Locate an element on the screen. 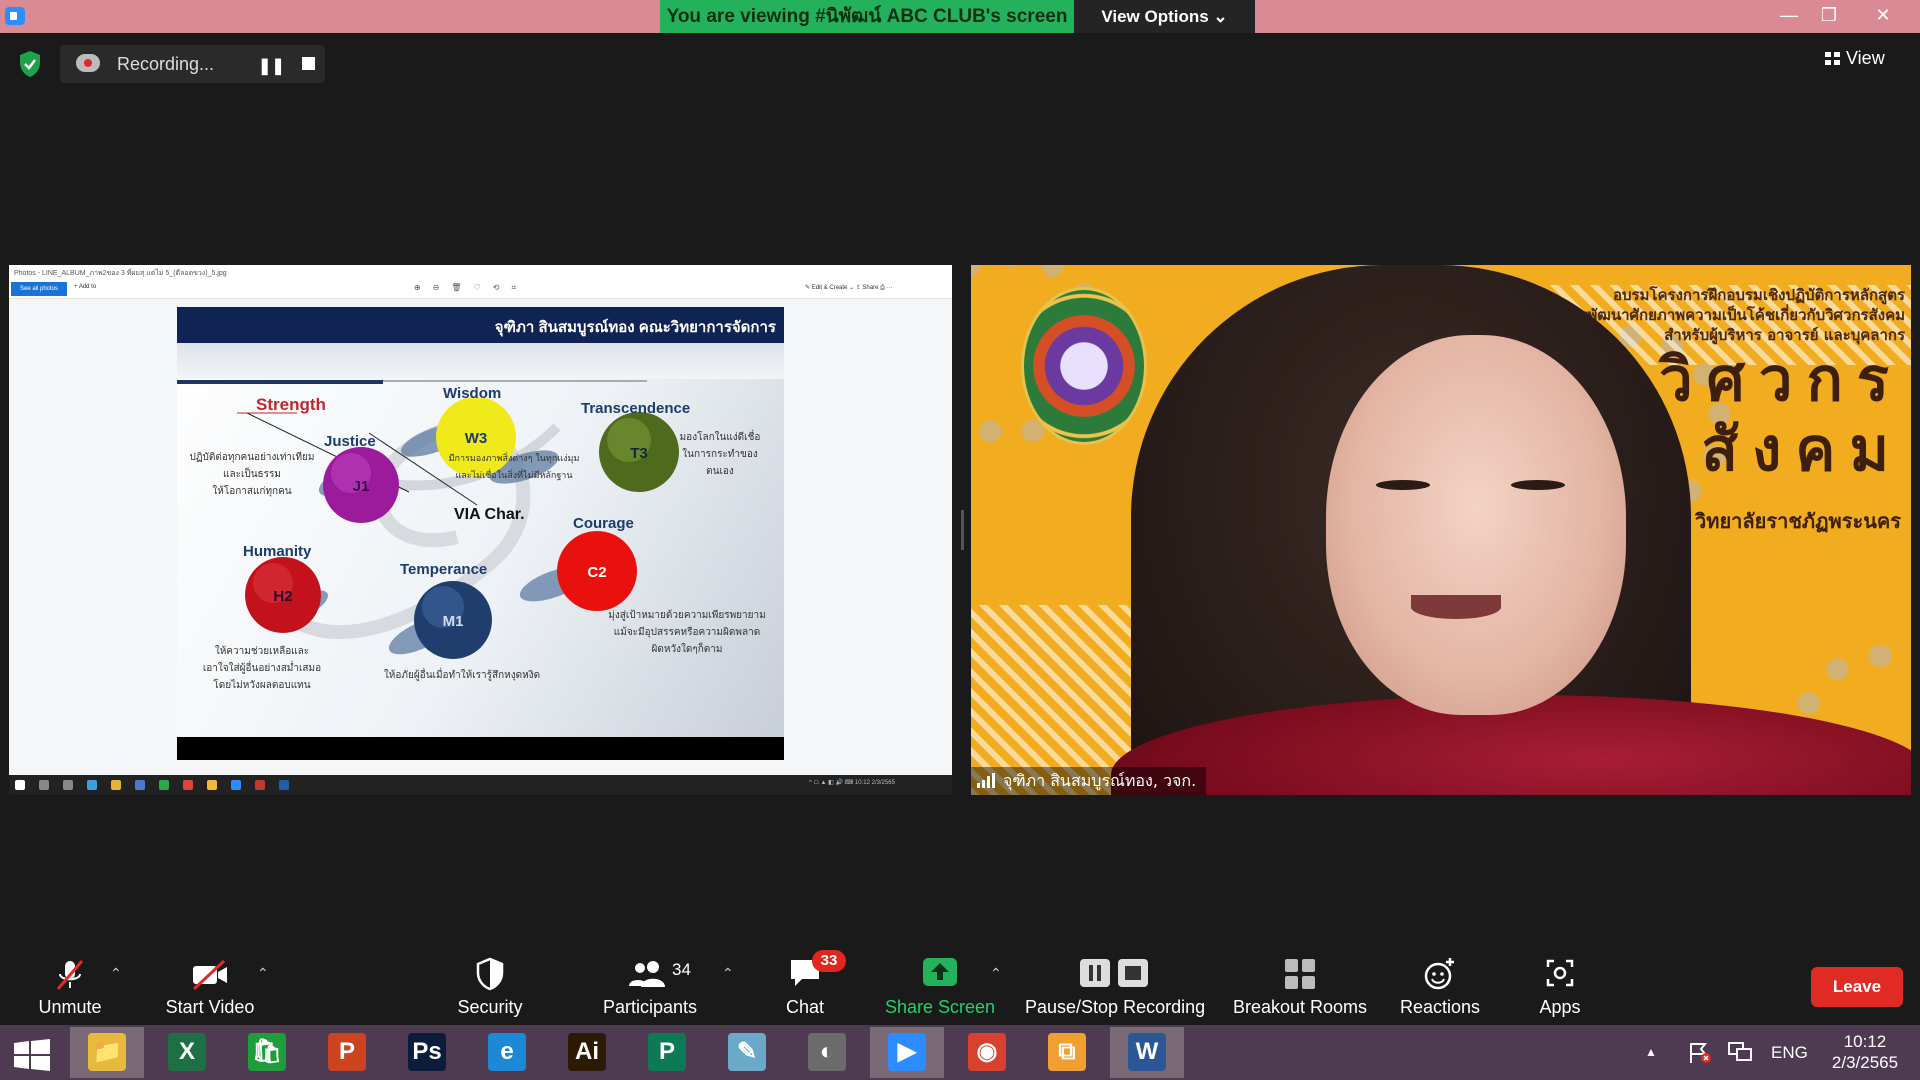  video-options-caret: ⌃ is located at coordinates (263, 973).